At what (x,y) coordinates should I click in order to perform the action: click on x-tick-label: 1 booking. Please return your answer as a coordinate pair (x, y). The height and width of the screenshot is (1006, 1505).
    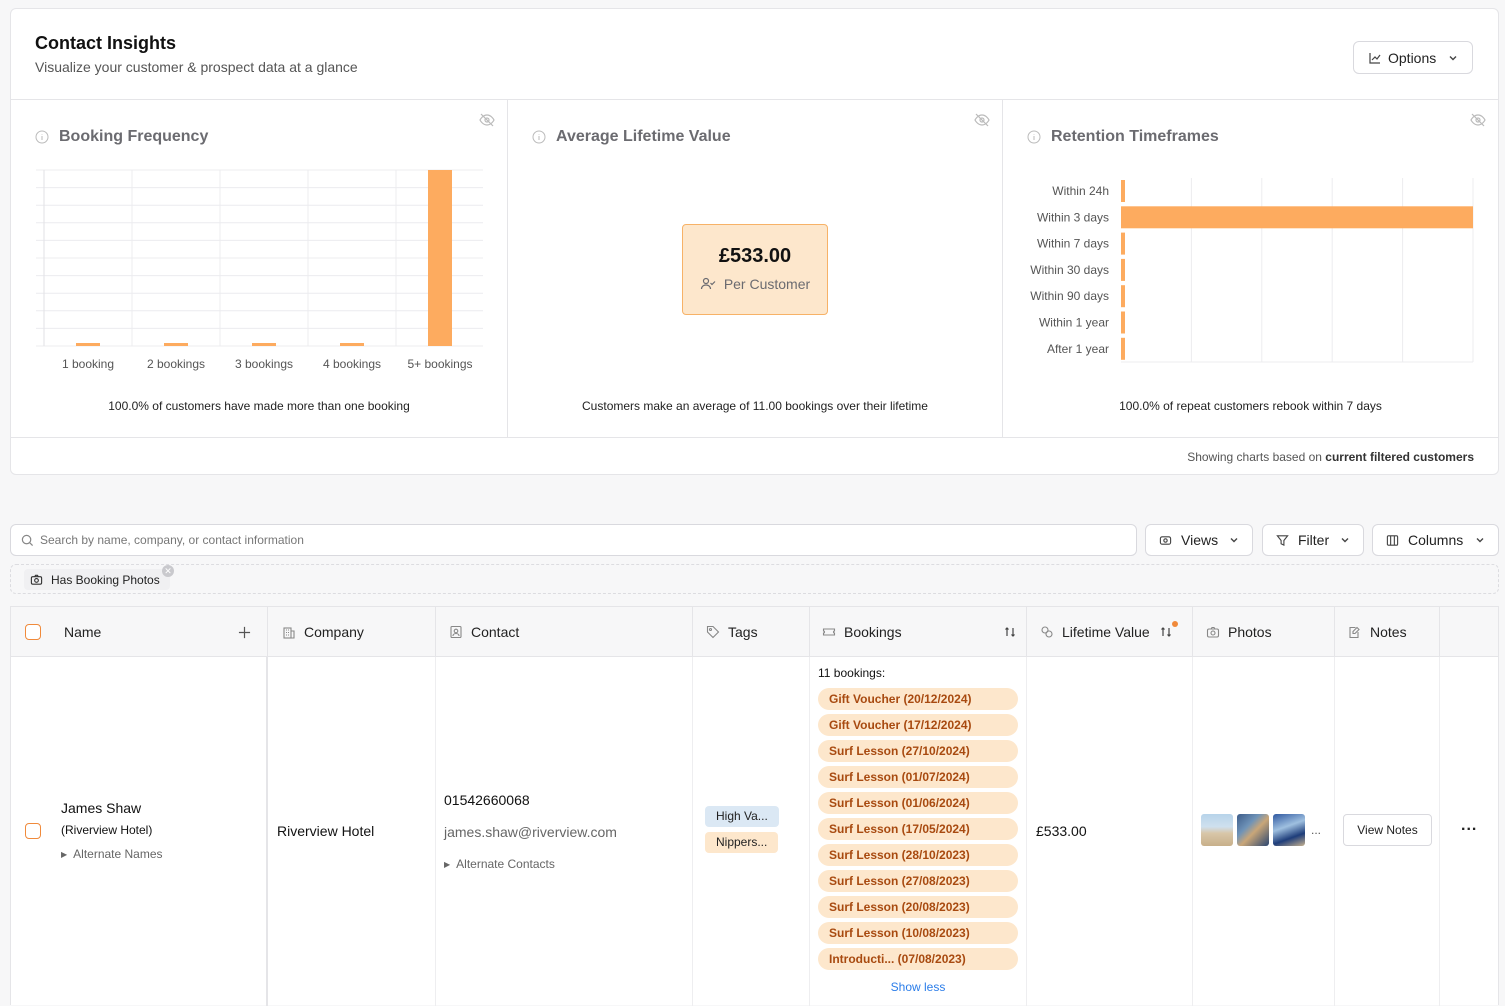
    Looking at the image, I should click on (88, 364).